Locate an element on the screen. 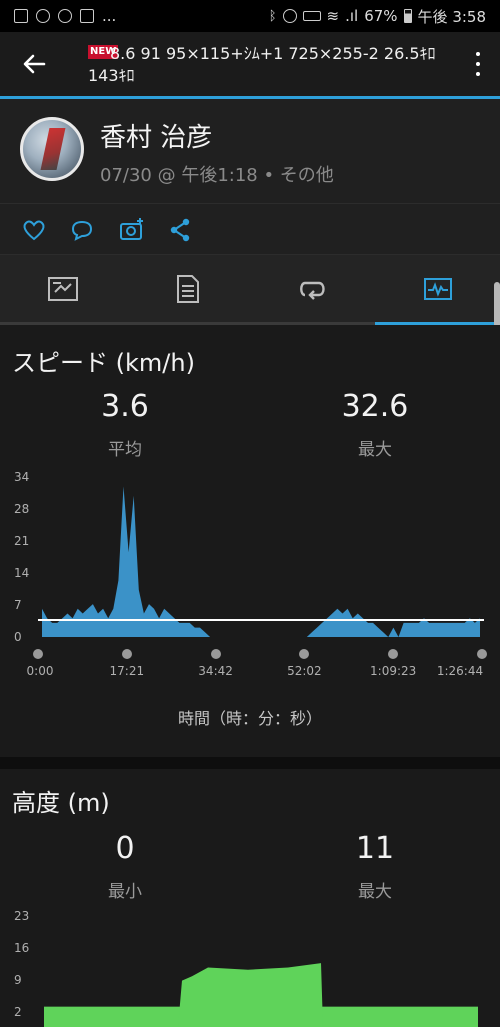 This screenshot has width=500, height=1027. speed-title: スピード (km/h) is located at coordinates (103, 363).